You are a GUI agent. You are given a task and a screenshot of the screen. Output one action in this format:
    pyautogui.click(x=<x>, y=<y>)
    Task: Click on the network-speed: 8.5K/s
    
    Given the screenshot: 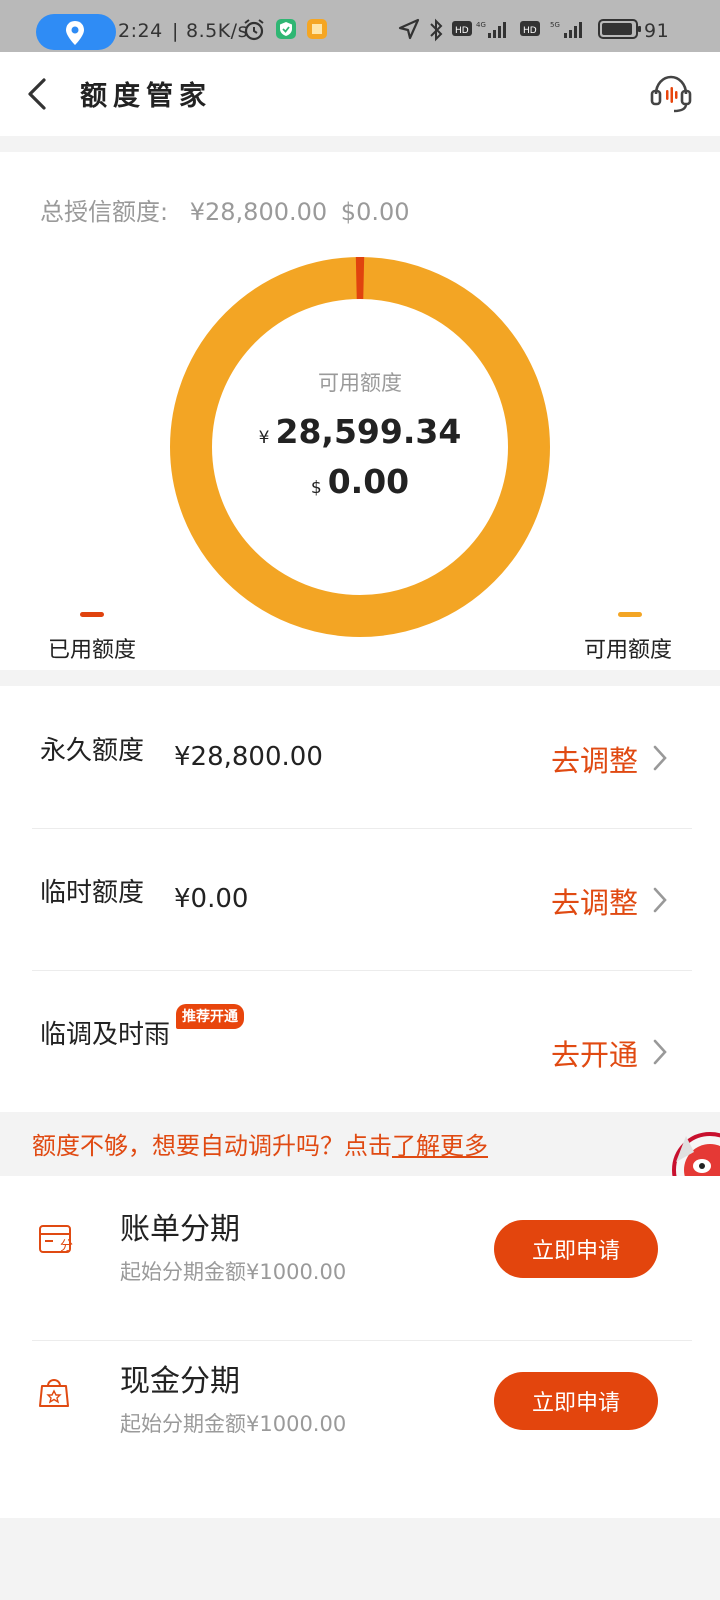 What is the action you would take?
    pyautogui.click(x=217, y=31)
    